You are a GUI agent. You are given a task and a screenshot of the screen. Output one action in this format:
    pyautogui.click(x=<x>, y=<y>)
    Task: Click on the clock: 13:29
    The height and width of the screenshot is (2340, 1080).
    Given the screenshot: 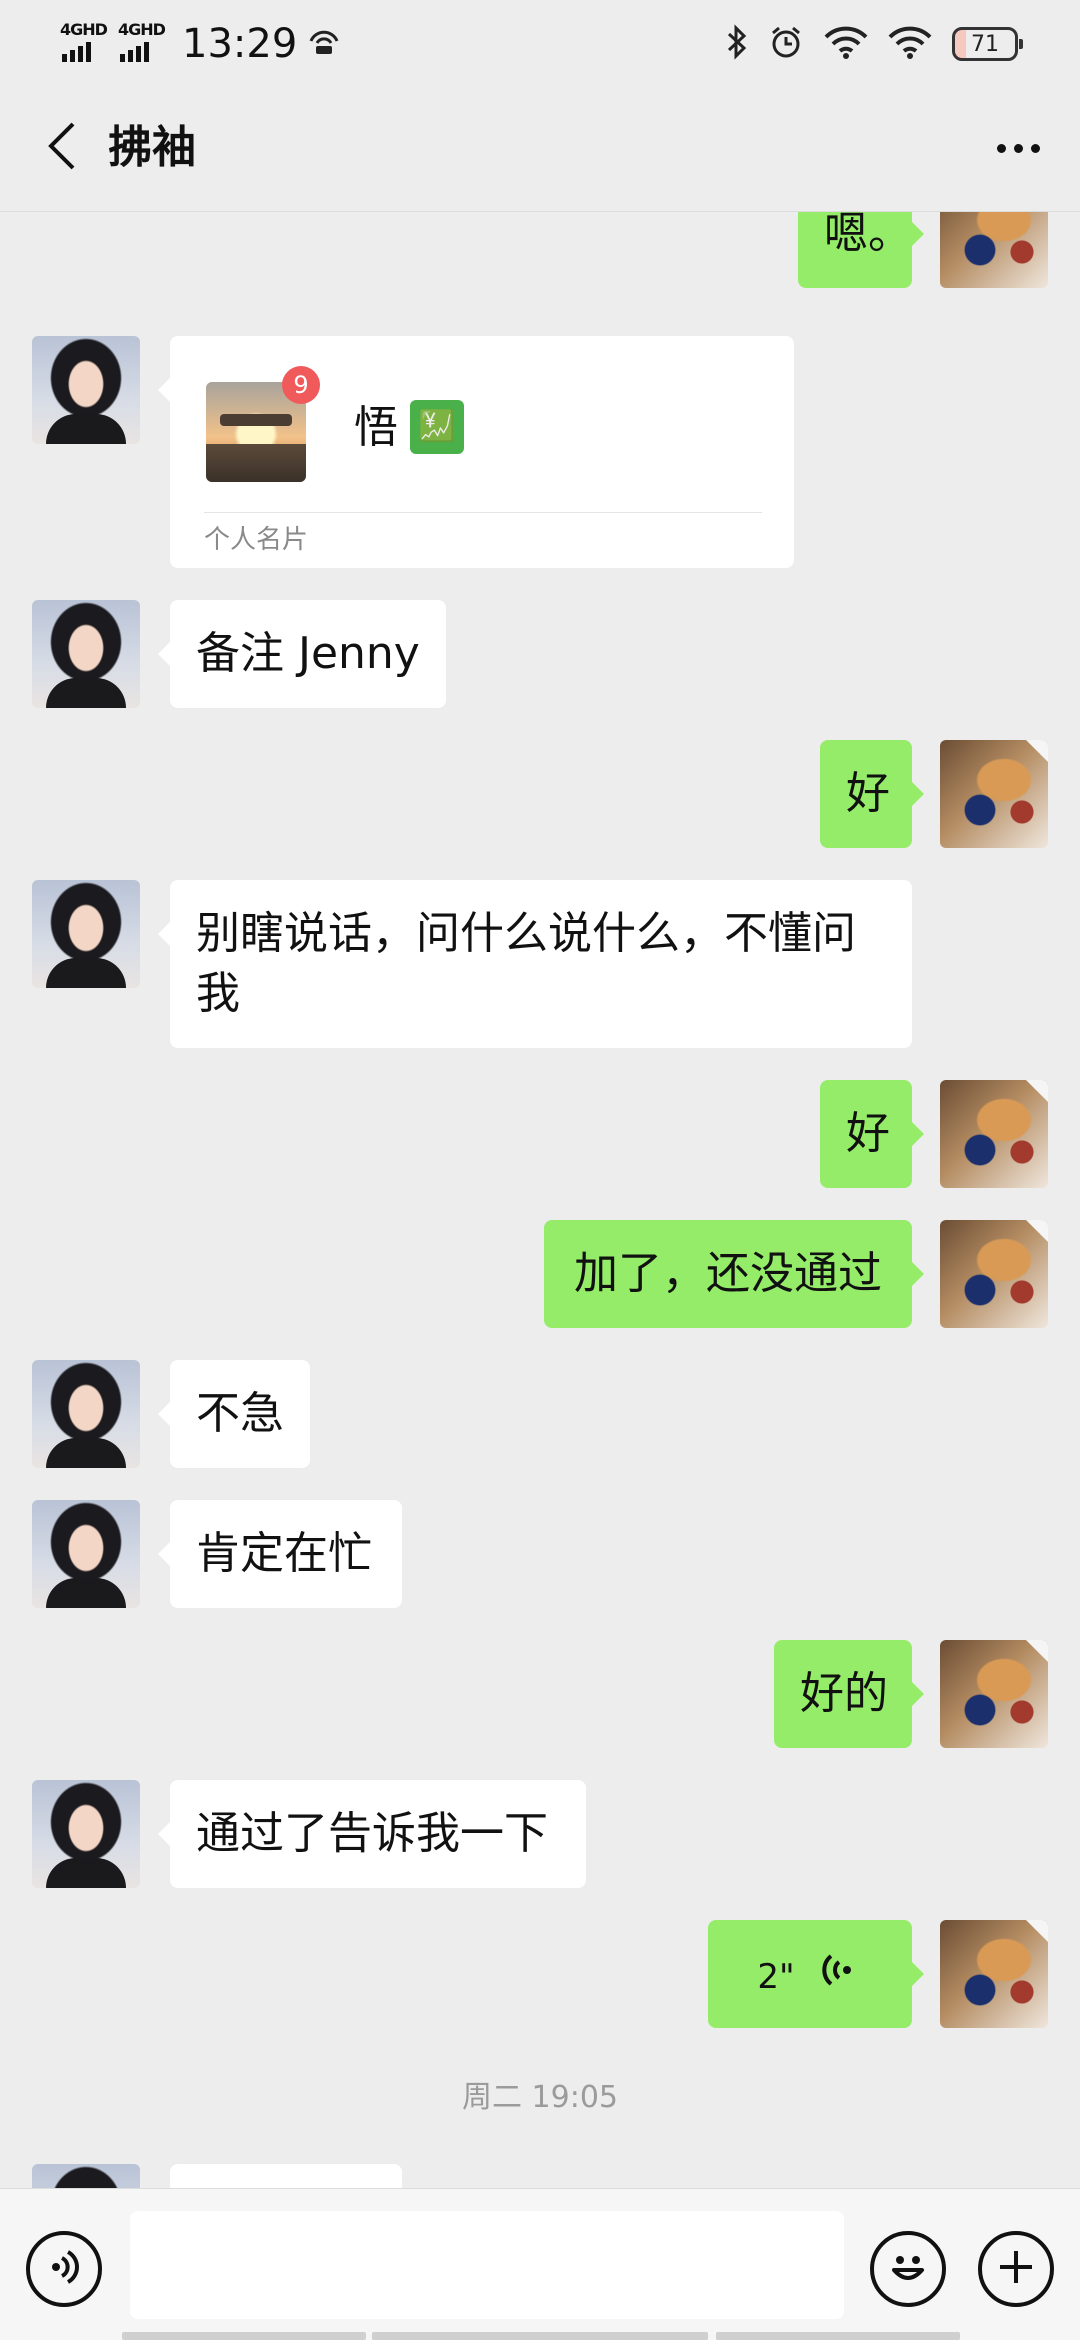 What is the action you would take?
    pyautogui.click(x=240, y=44)
    